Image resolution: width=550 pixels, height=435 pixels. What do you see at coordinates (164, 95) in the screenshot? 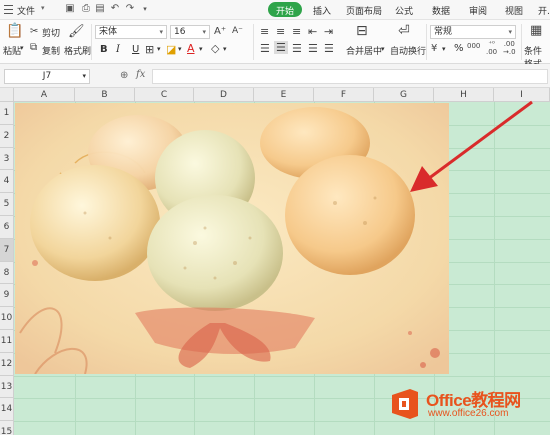
I see `column-header-c: C` at bounding box center [164, 95].